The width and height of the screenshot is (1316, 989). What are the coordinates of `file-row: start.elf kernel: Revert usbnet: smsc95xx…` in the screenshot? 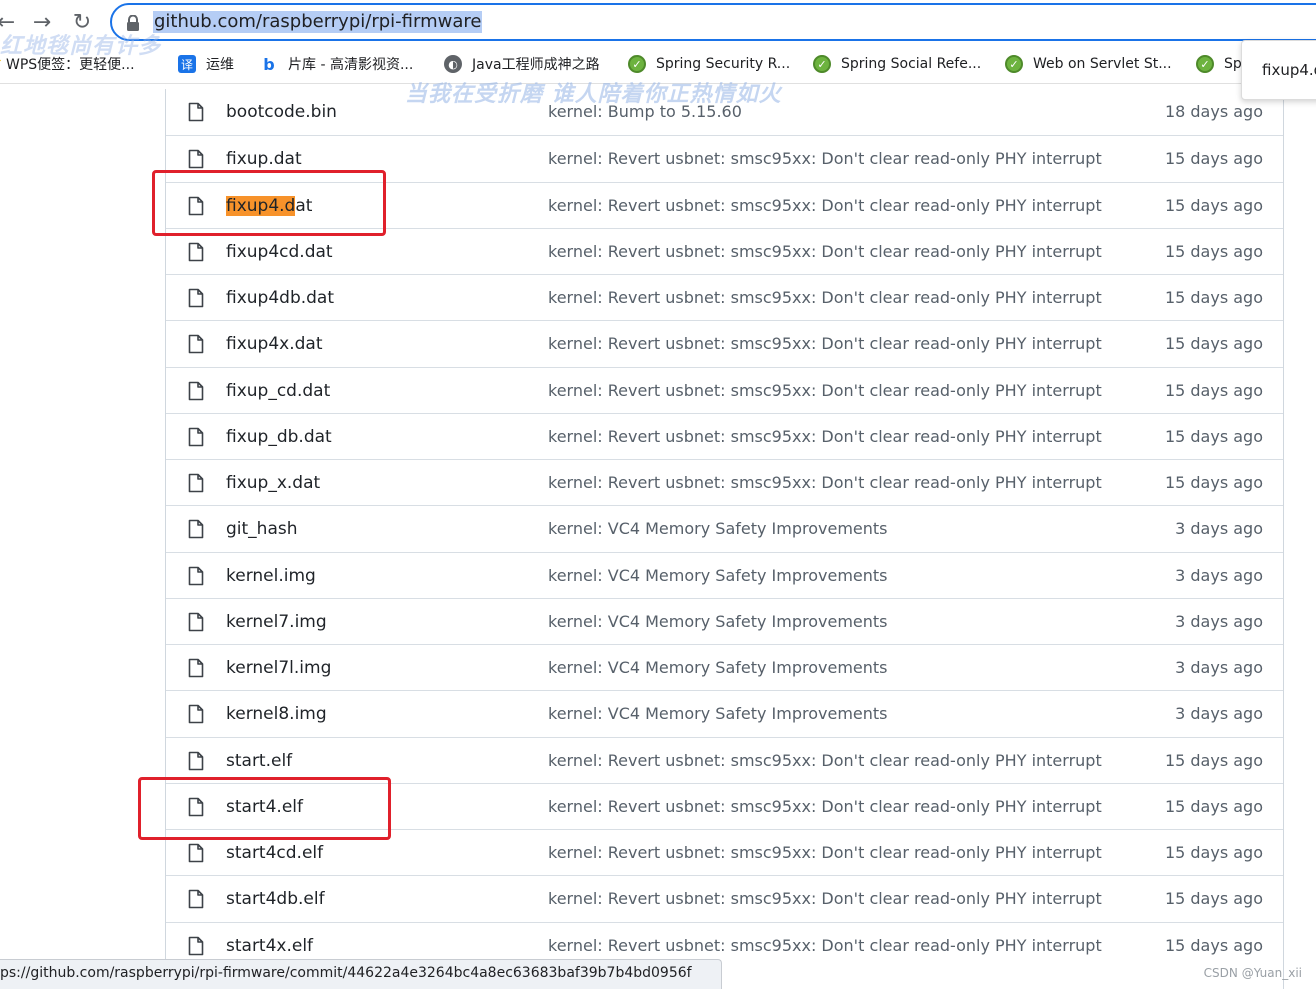 It's located at (724, 759).